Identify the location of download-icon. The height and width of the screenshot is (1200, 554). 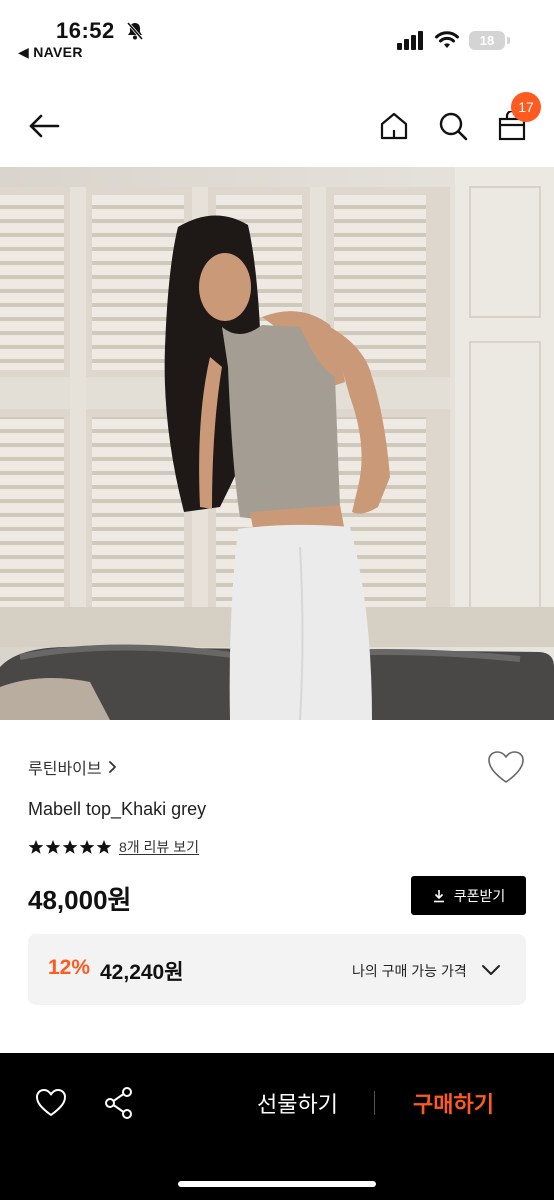
(438, 895).